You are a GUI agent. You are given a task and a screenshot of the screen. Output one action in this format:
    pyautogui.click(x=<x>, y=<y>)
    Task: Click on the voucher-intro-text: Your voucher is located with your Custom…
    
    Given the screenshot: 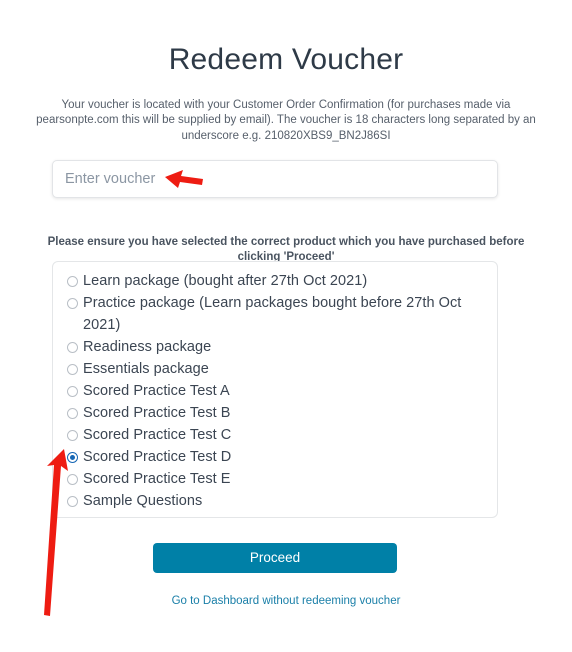 What is the action you would take?
    pyautogui.click(x=286, y=120)
    